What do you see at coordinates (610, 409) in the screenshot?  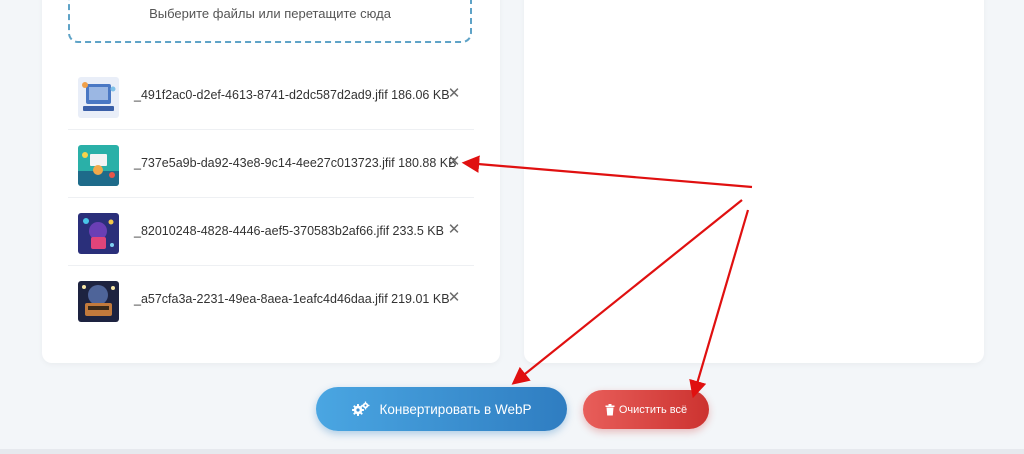 I see `trash-icon` at bounding box center [610, 409].